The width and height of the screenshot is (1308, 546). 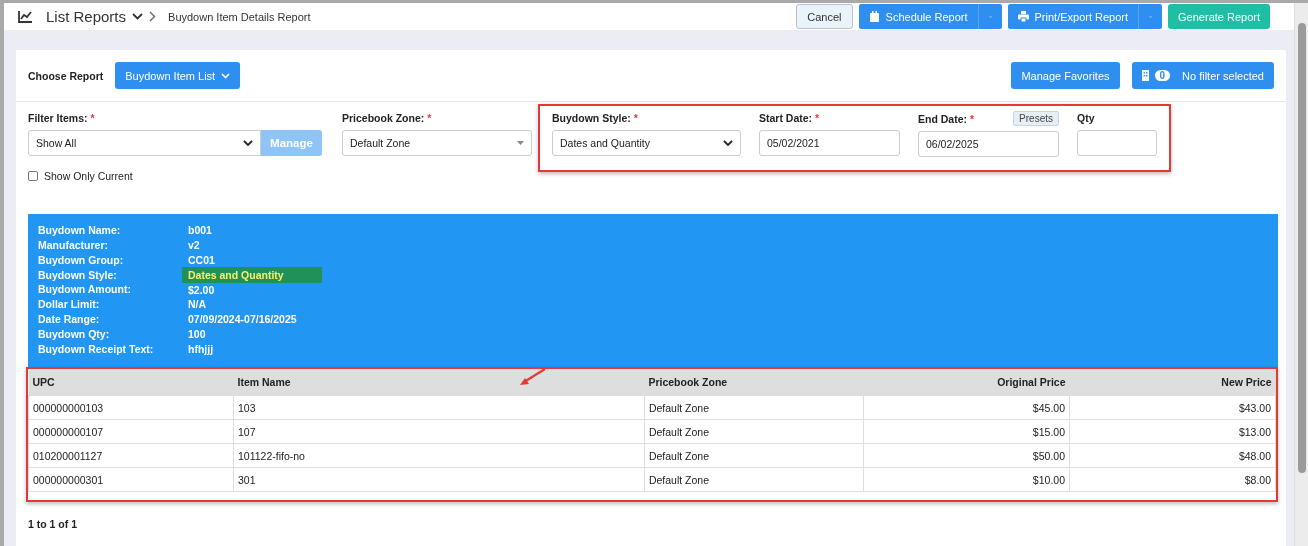 I want to click on column-header: Pricebook Zone, so click(x=754, y=382).